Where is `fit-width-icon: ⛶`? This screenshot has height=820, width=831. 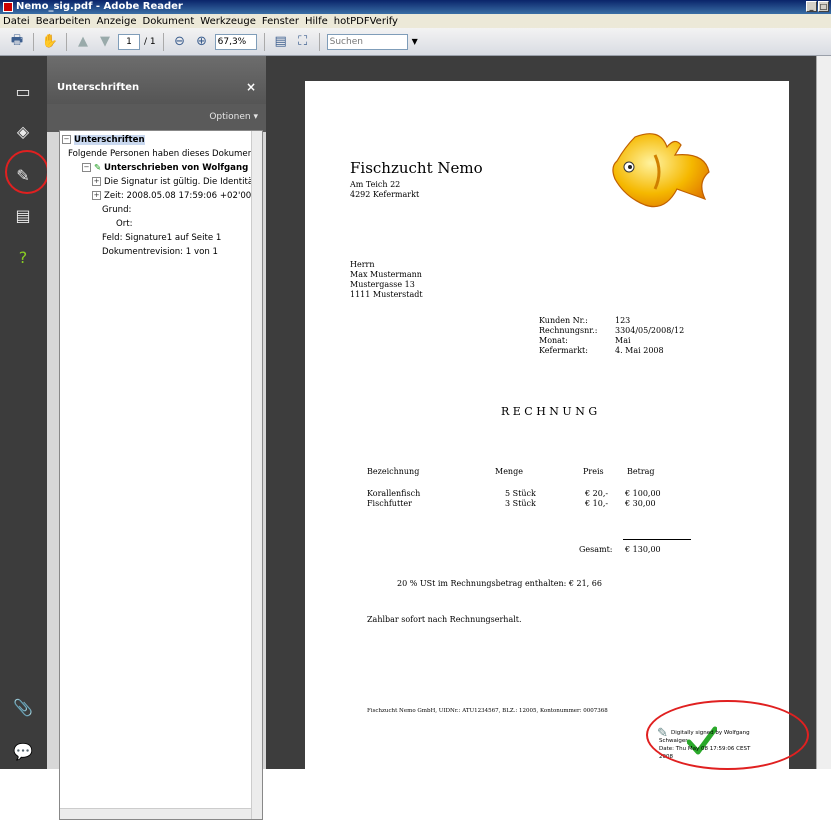 fit-width-icon: ⛶ is located at coordinates (303, 42).